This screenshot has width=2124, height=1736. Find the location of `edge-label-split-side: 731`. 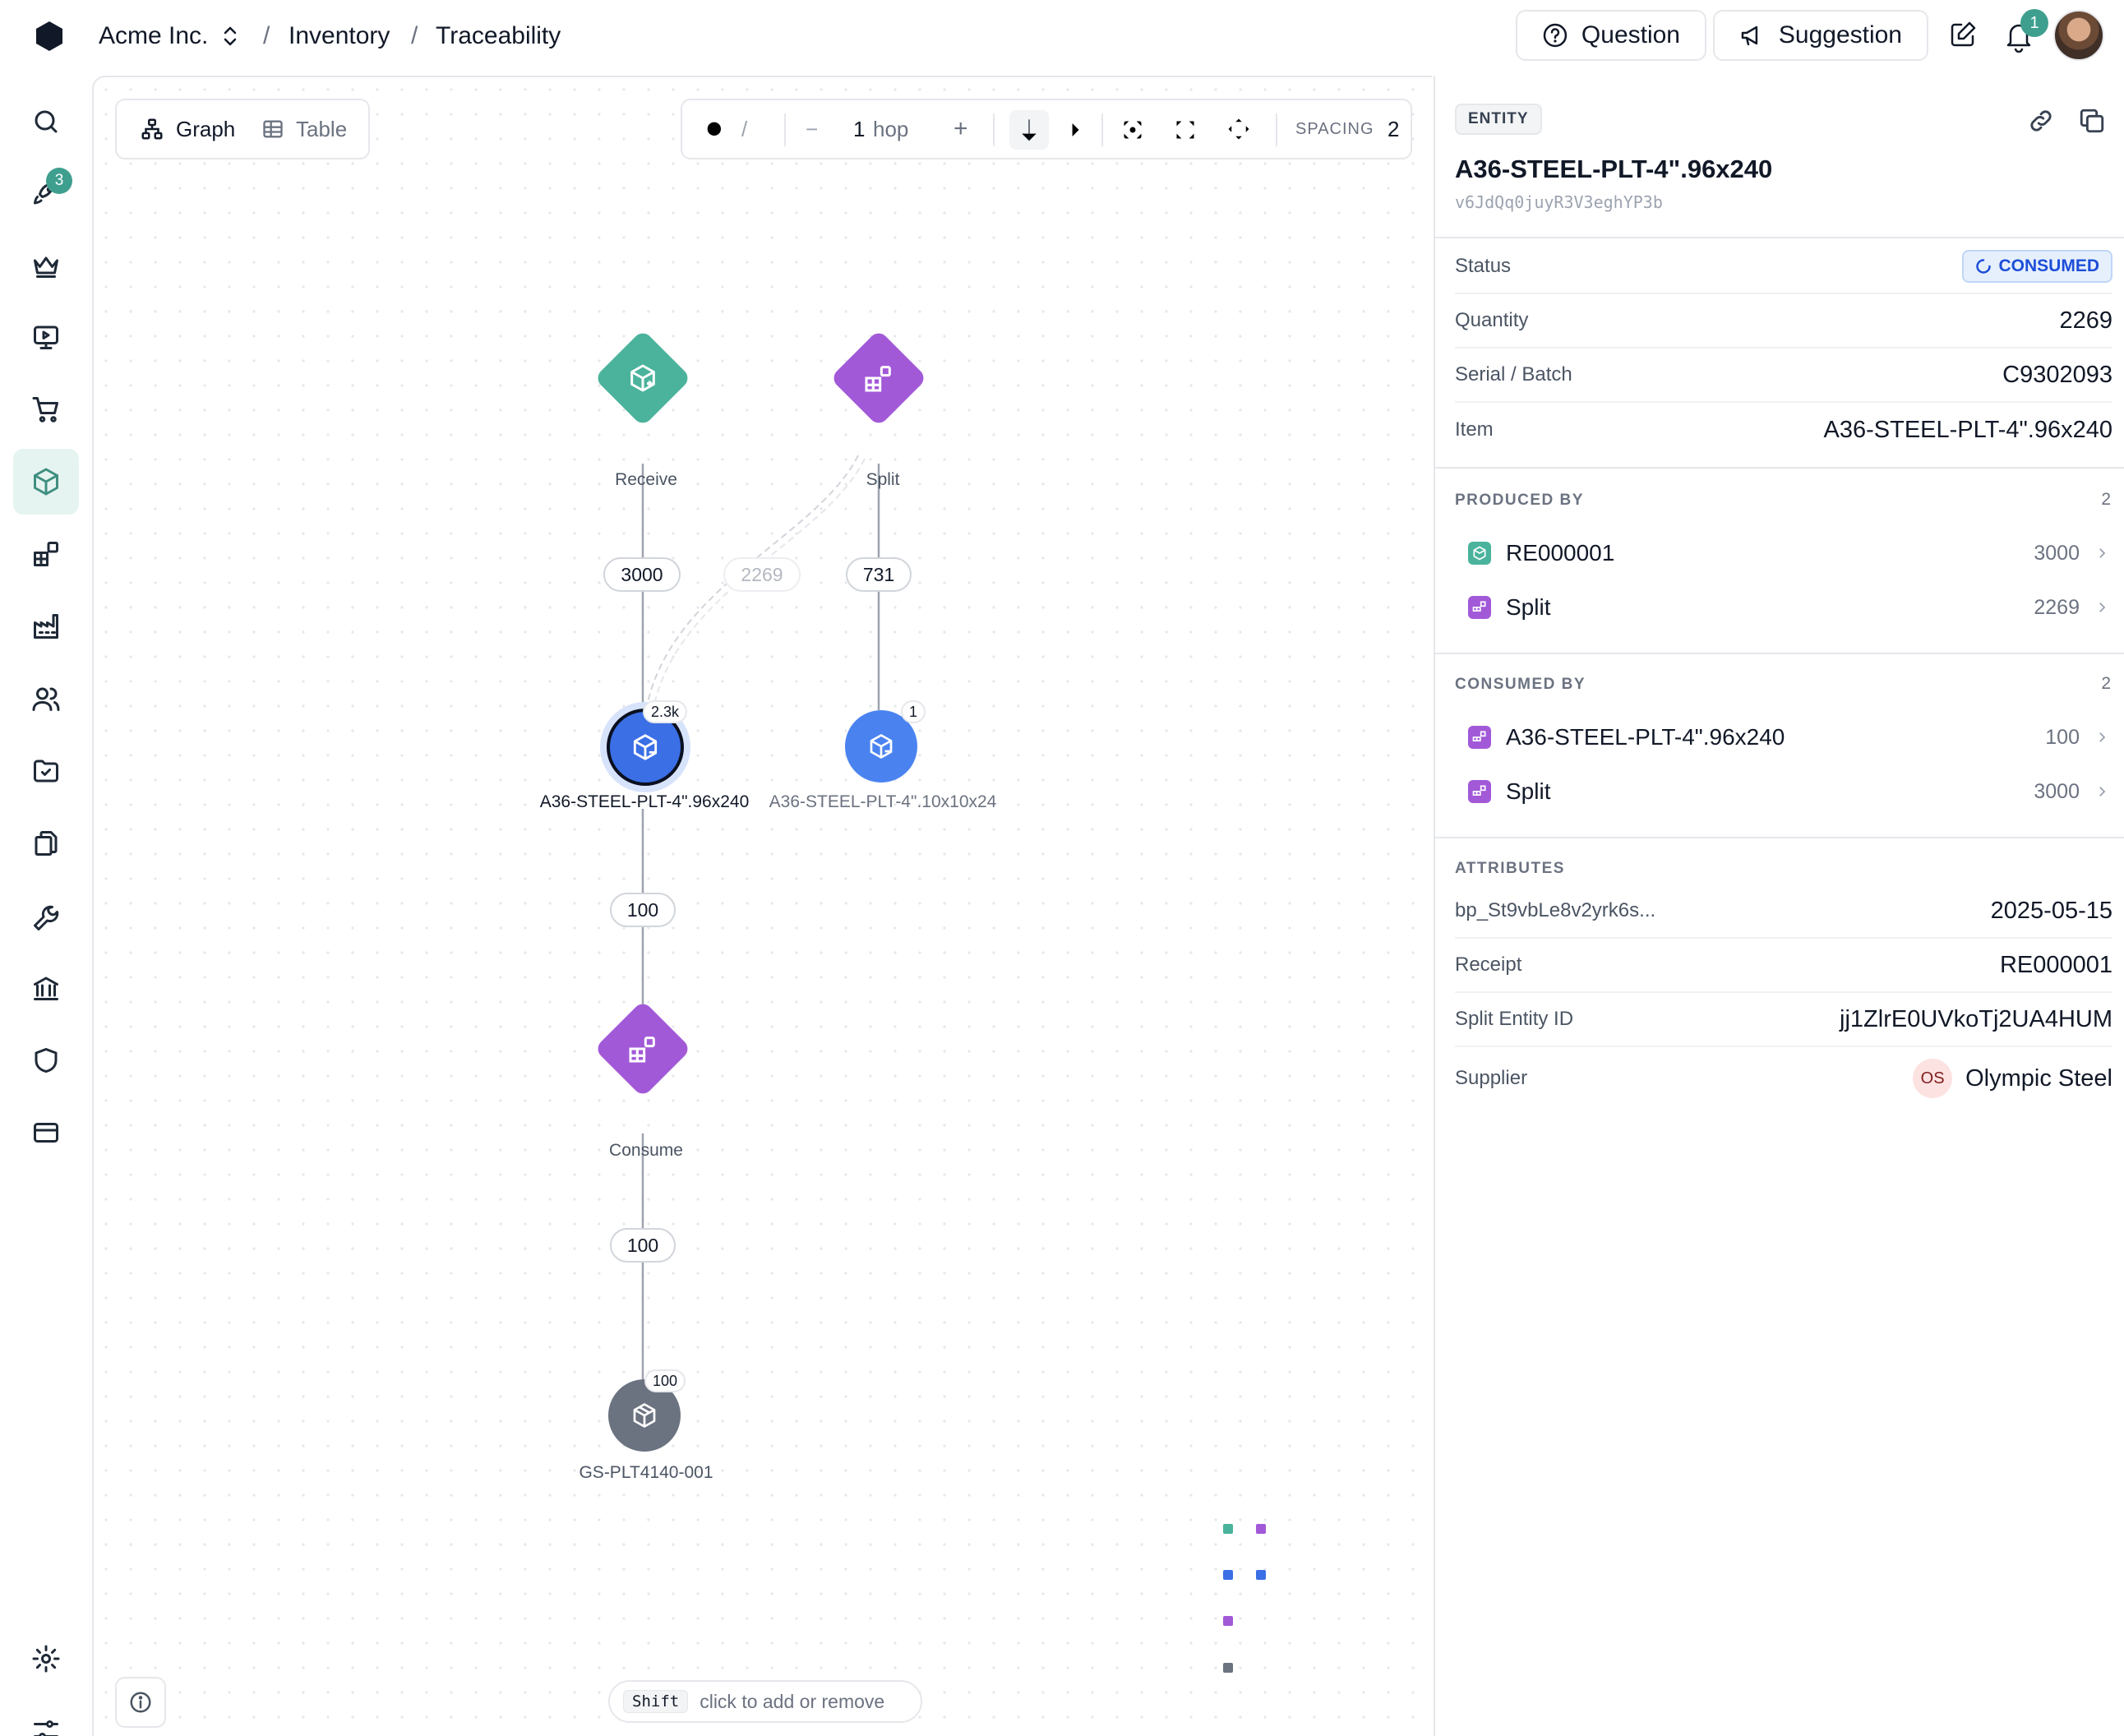

edge-label-split-side: 731 is located at coordinates (879, 575).